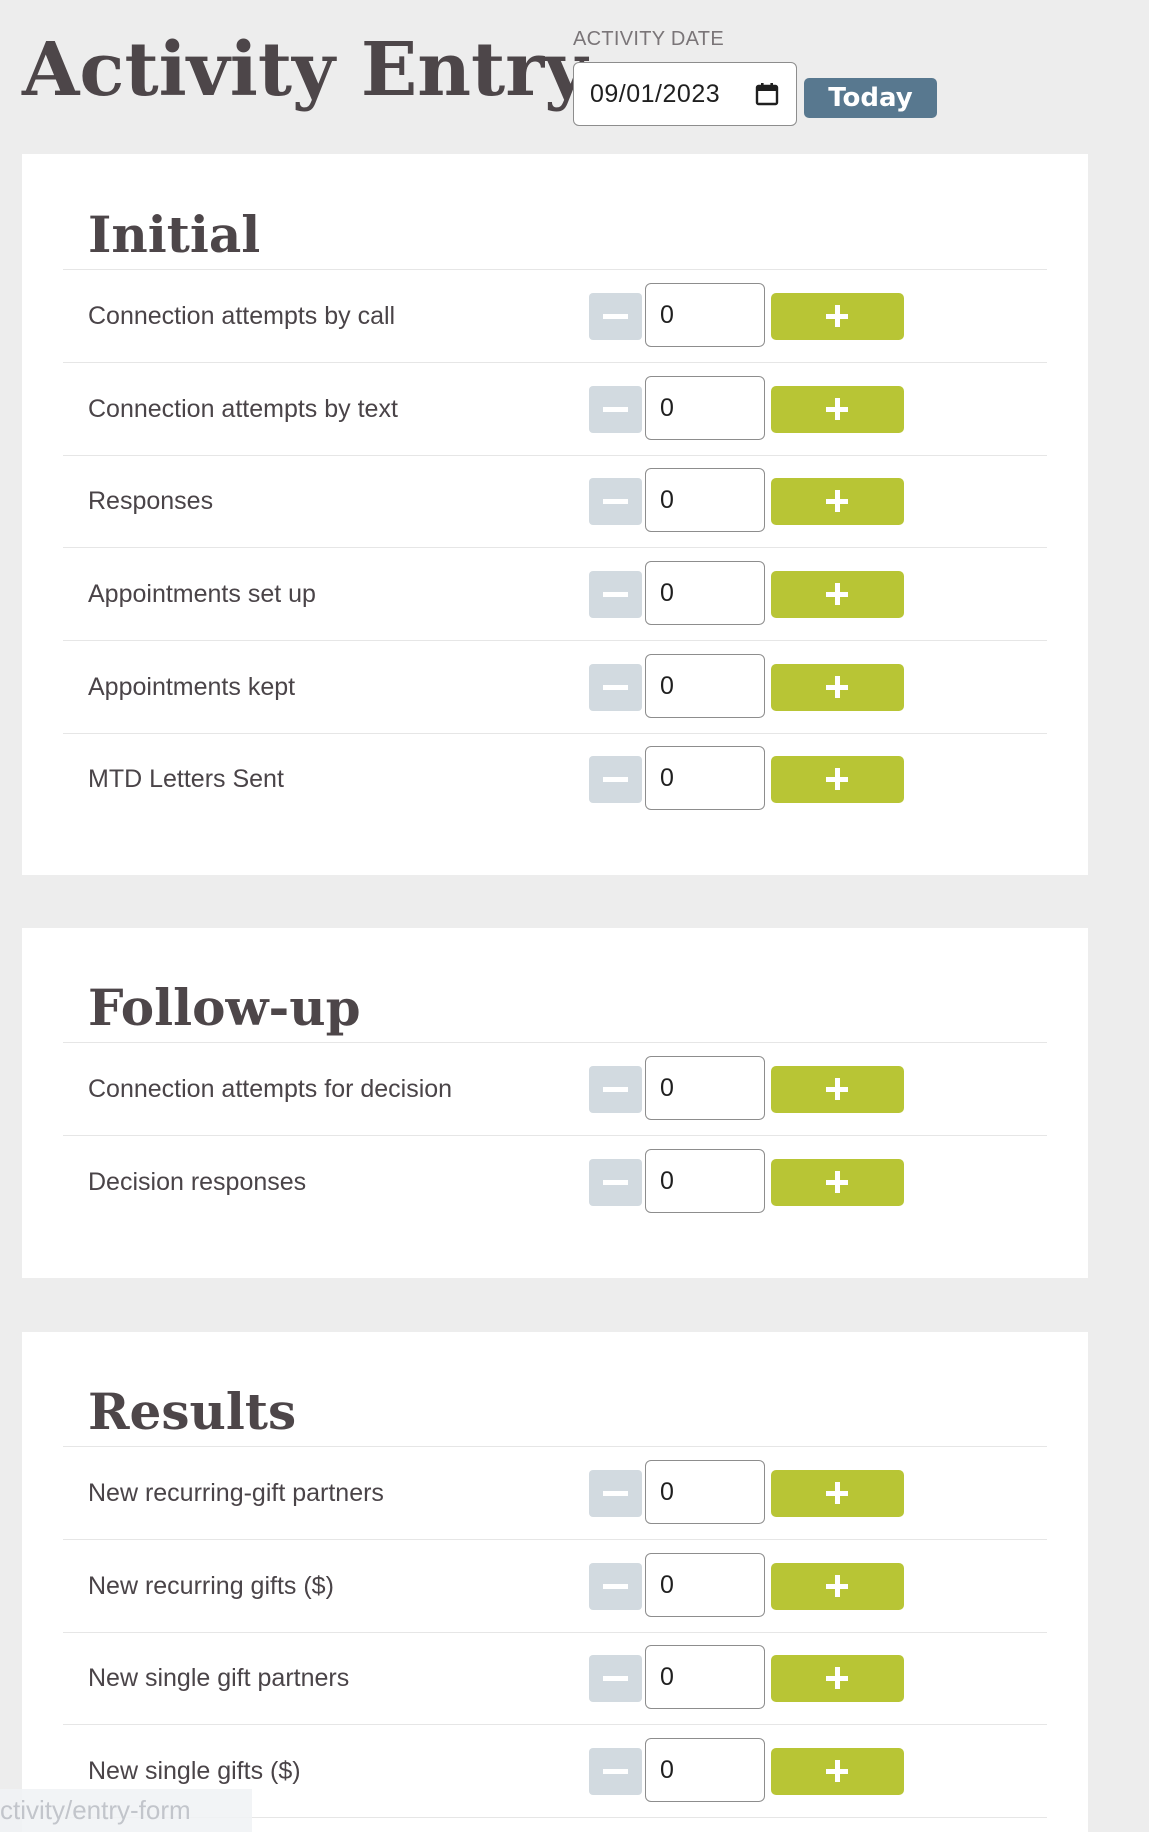 This screenshot has height=1832, width=1149. I want to click on counter-label: Appointments set up, so click(202, 594).